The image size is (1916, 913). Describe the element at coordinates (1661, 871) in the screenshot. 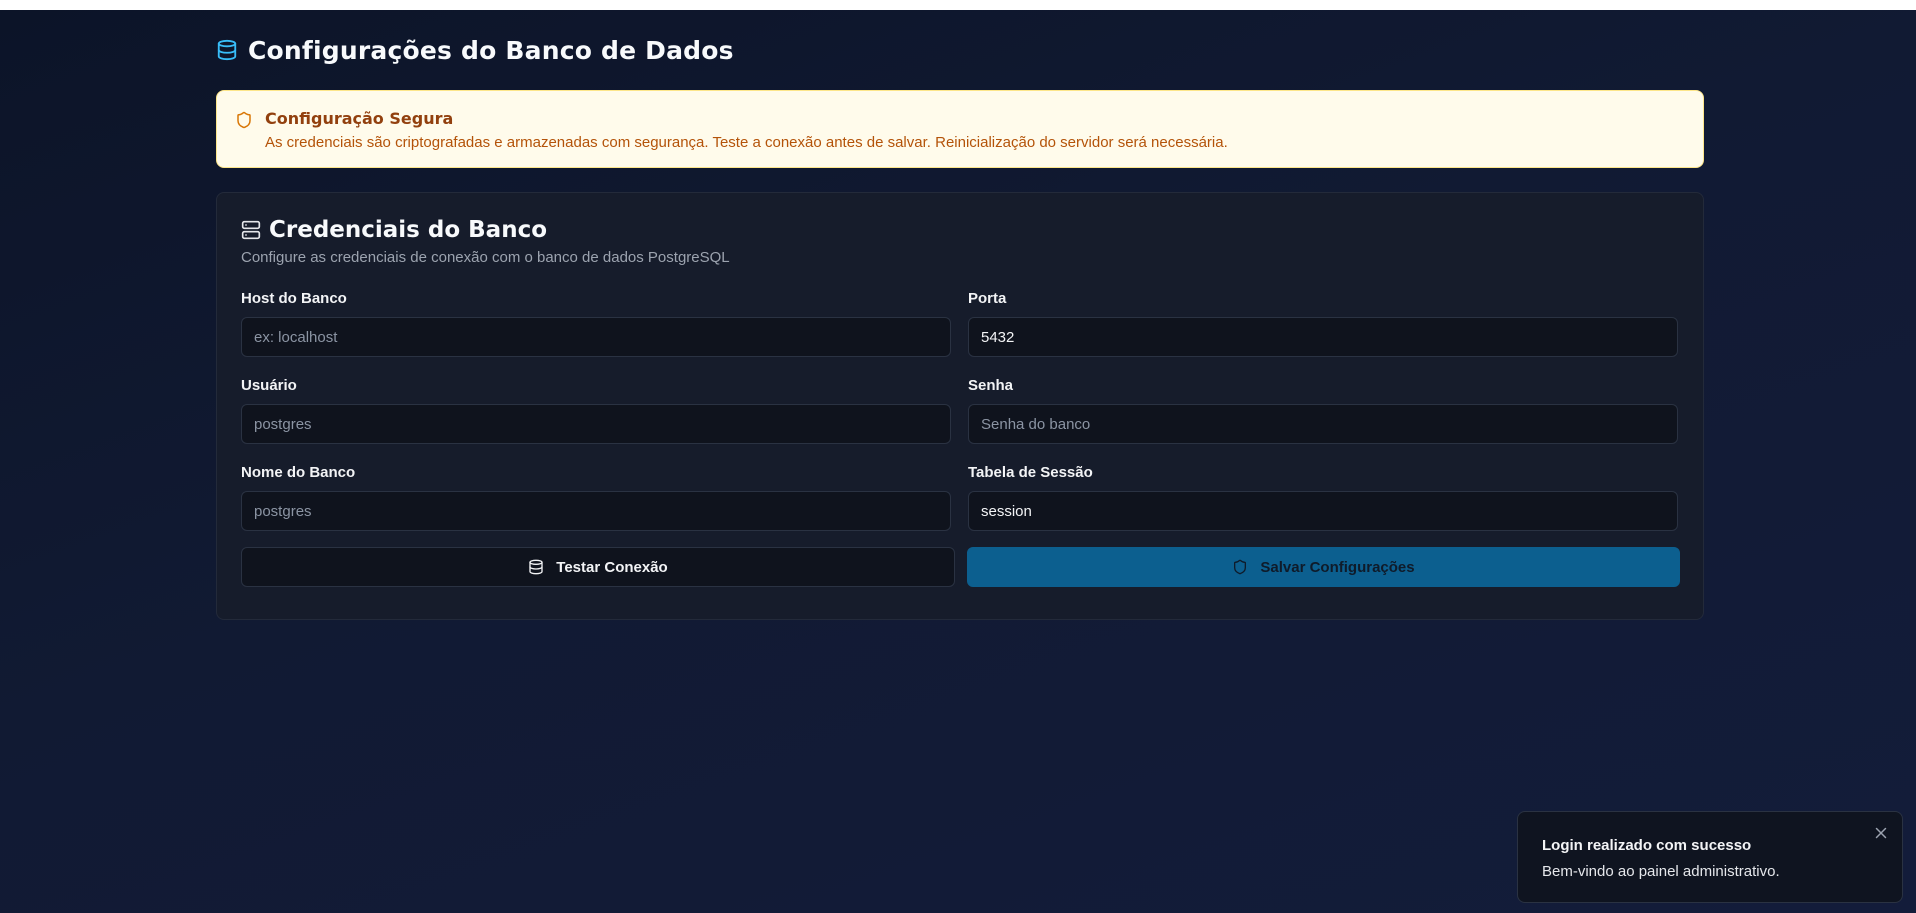

I see `toast-description: Bem-vindo ao painel administrativo.` at that location.